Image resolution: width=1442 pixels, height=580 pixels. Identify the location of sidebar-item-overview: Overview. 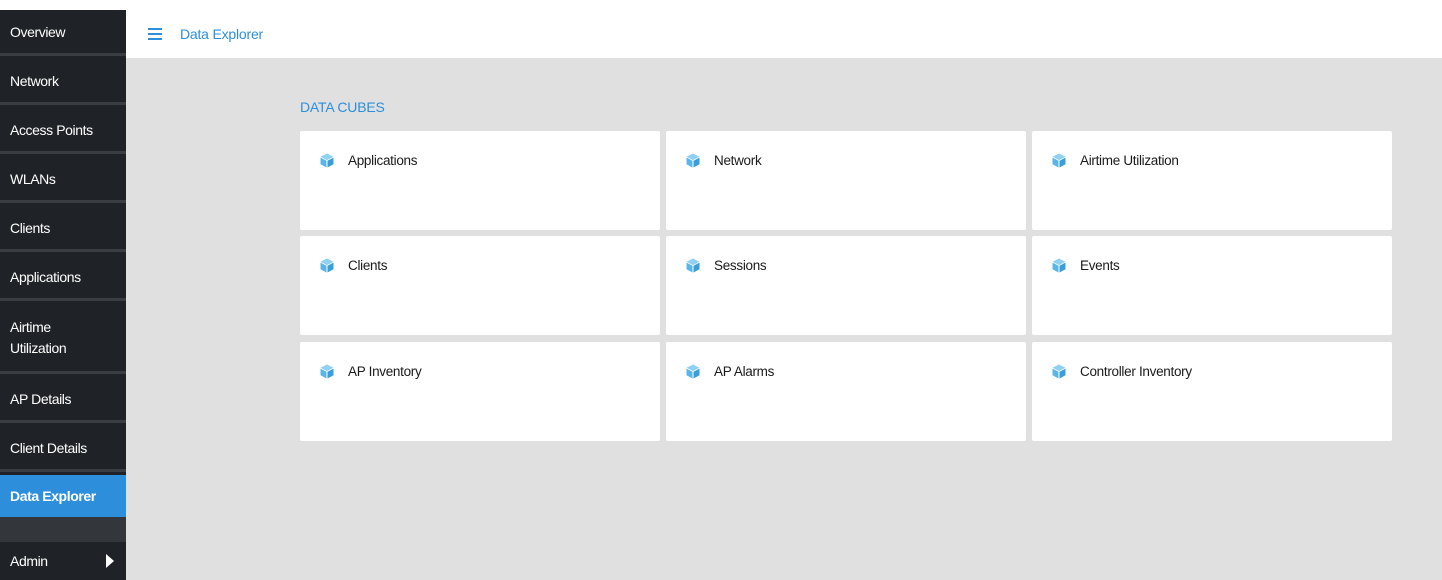
(63, 33).